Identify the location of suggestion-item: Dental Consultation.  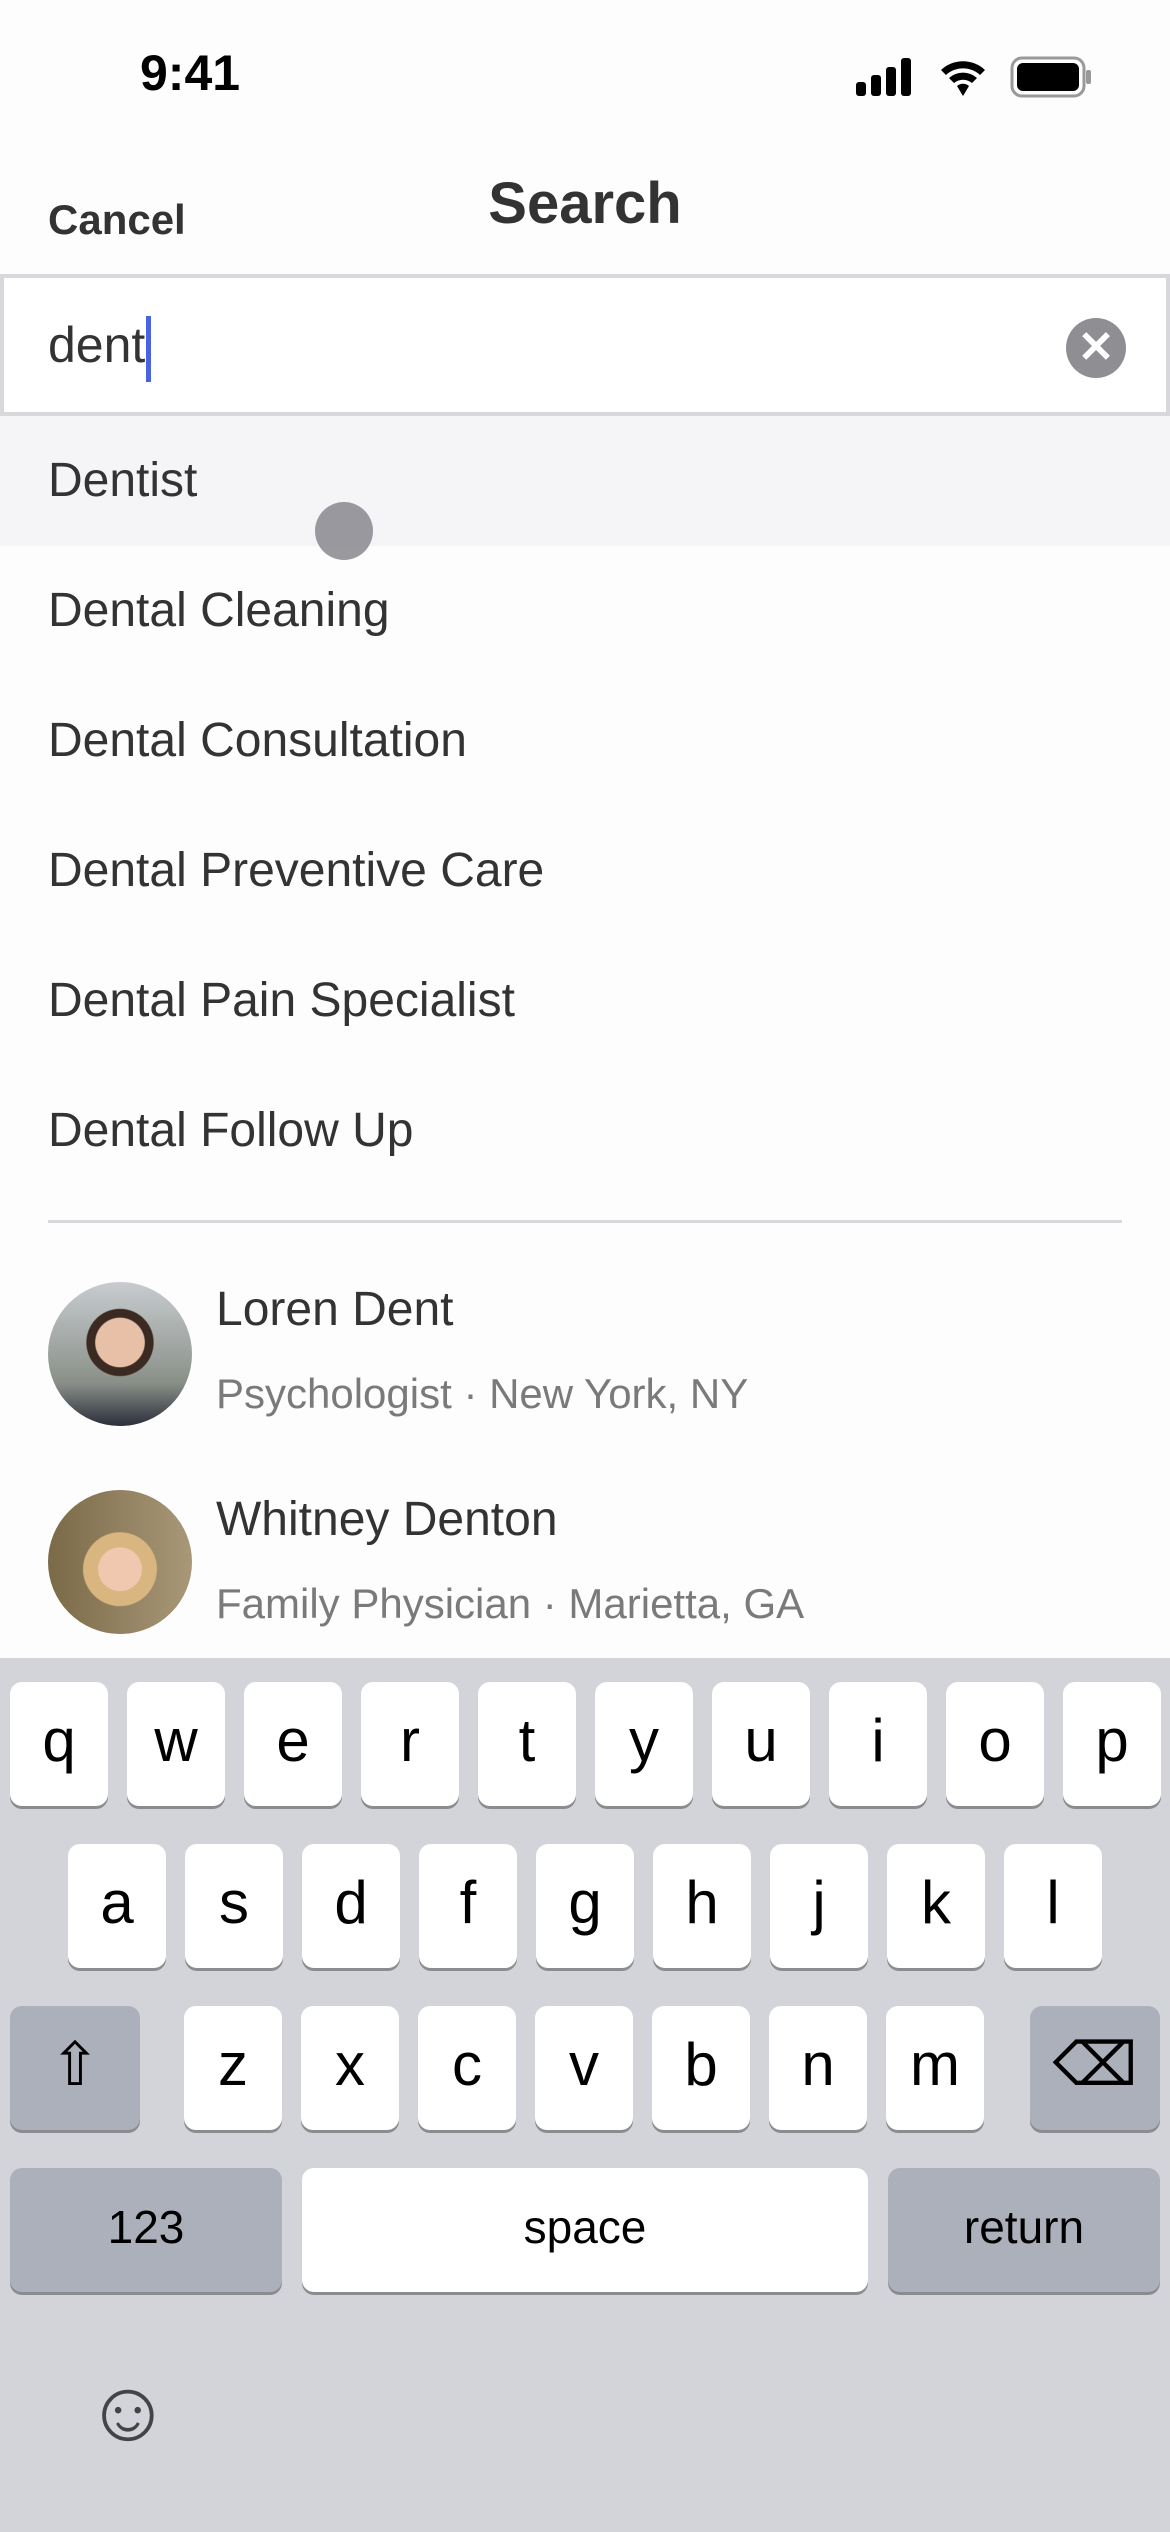
(585, 741).